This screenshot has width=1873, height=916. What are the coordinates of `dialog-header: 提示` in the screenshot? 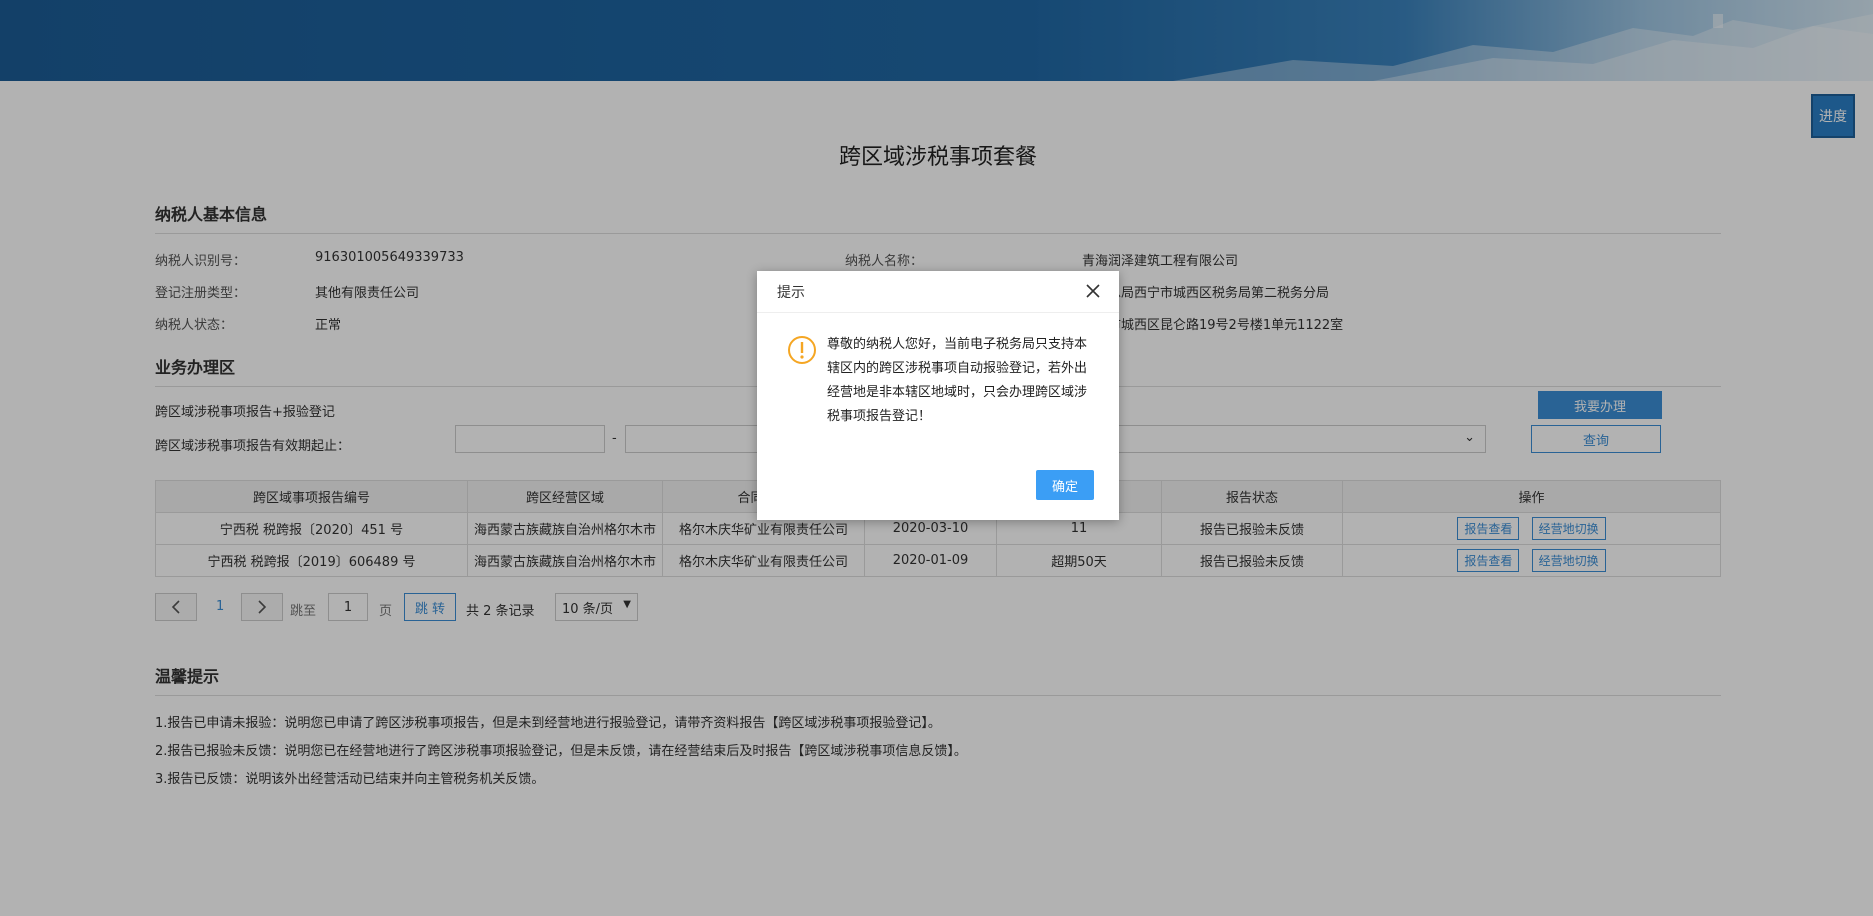 It's located at (938, 292).